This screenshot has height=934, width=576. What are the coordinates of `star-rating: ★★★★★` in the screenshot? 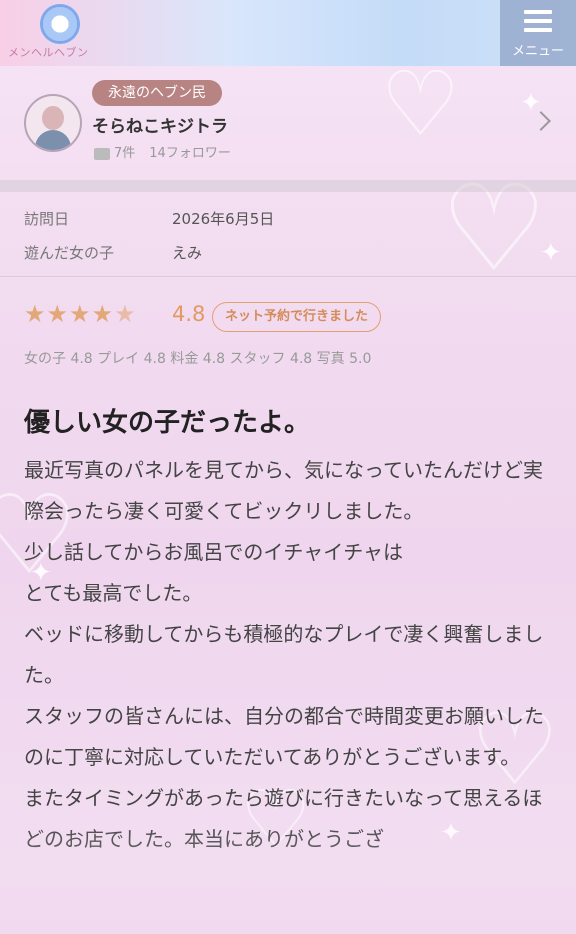 It's located at (80, 314).